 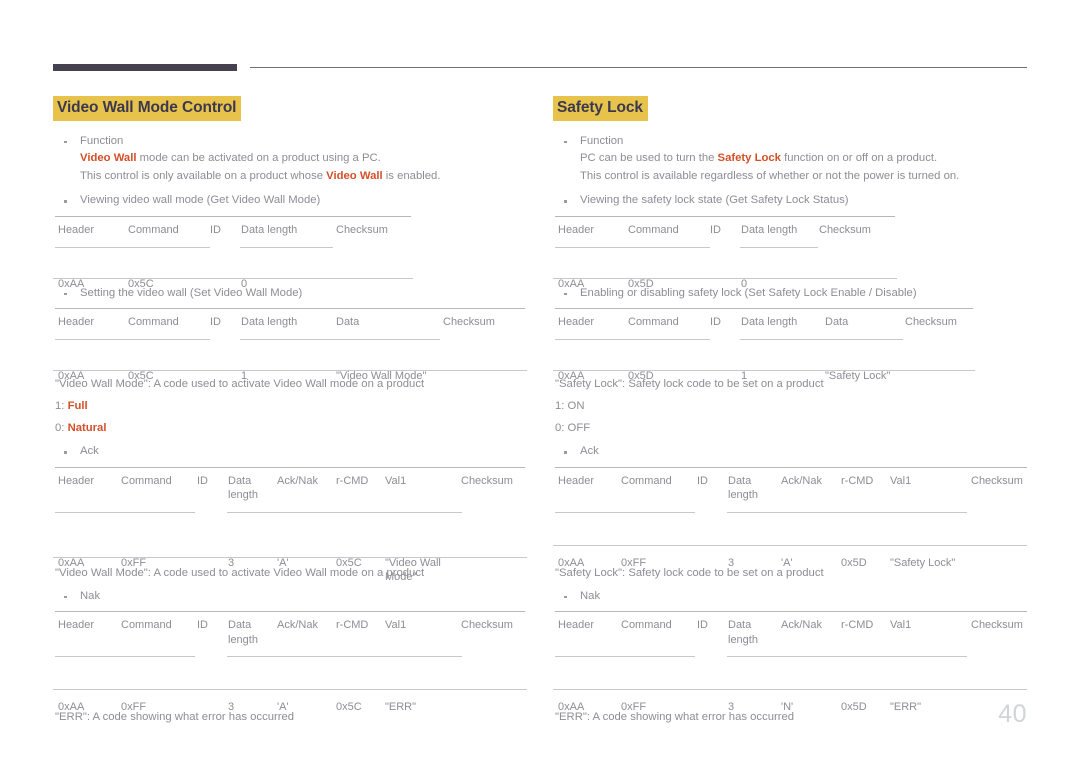 What do you see at coordinates (411, 175) in the screenshot?
I see `function-line-3-post: is enabled.` at bounding box center [411, 175].